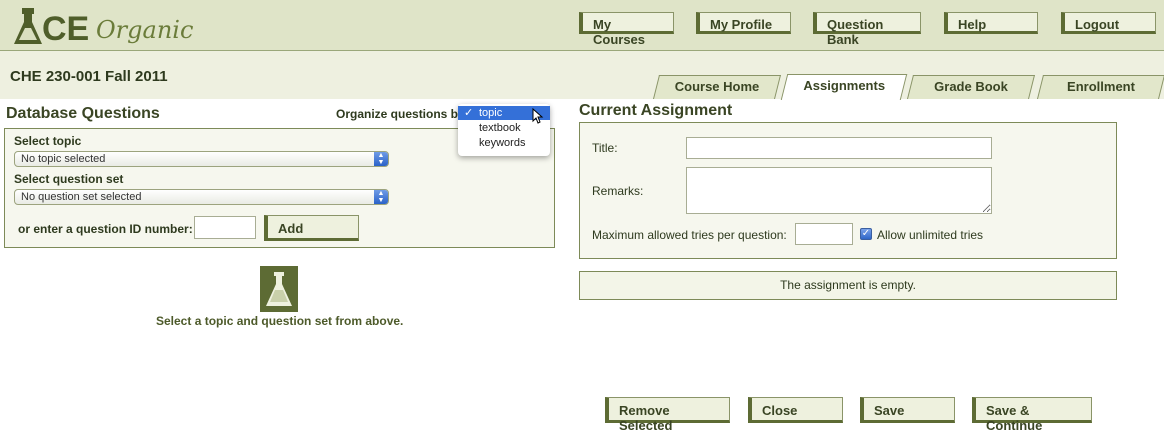 The image size is (1164, 435). I want to click on svg-text: Organic, so click(144, 30).